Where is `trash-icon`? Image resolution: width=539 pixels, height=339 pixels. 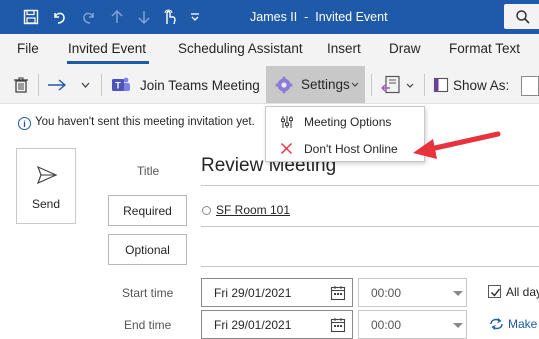 trash-icon is located at coordinates (21, 85).